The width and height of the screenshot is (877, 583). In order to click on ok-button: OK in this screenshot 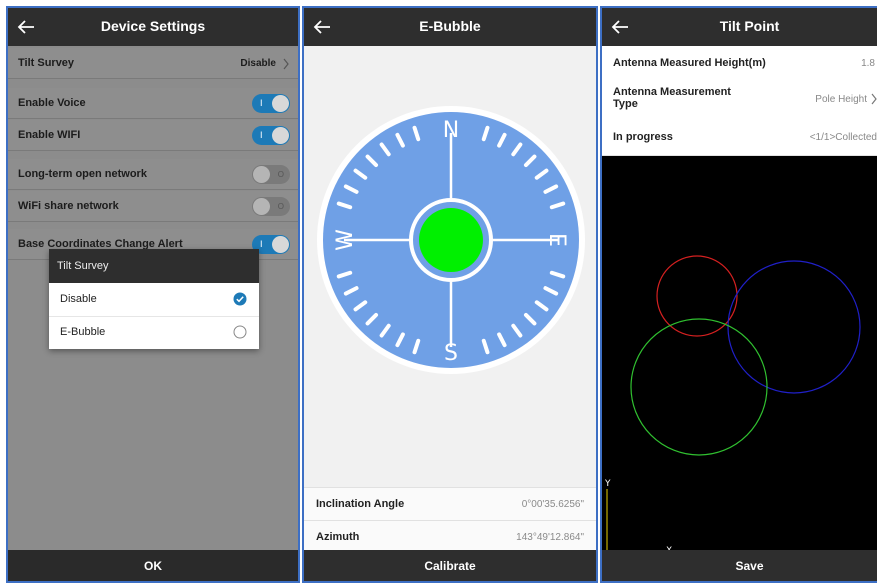, I will do `click(153, 565)`.